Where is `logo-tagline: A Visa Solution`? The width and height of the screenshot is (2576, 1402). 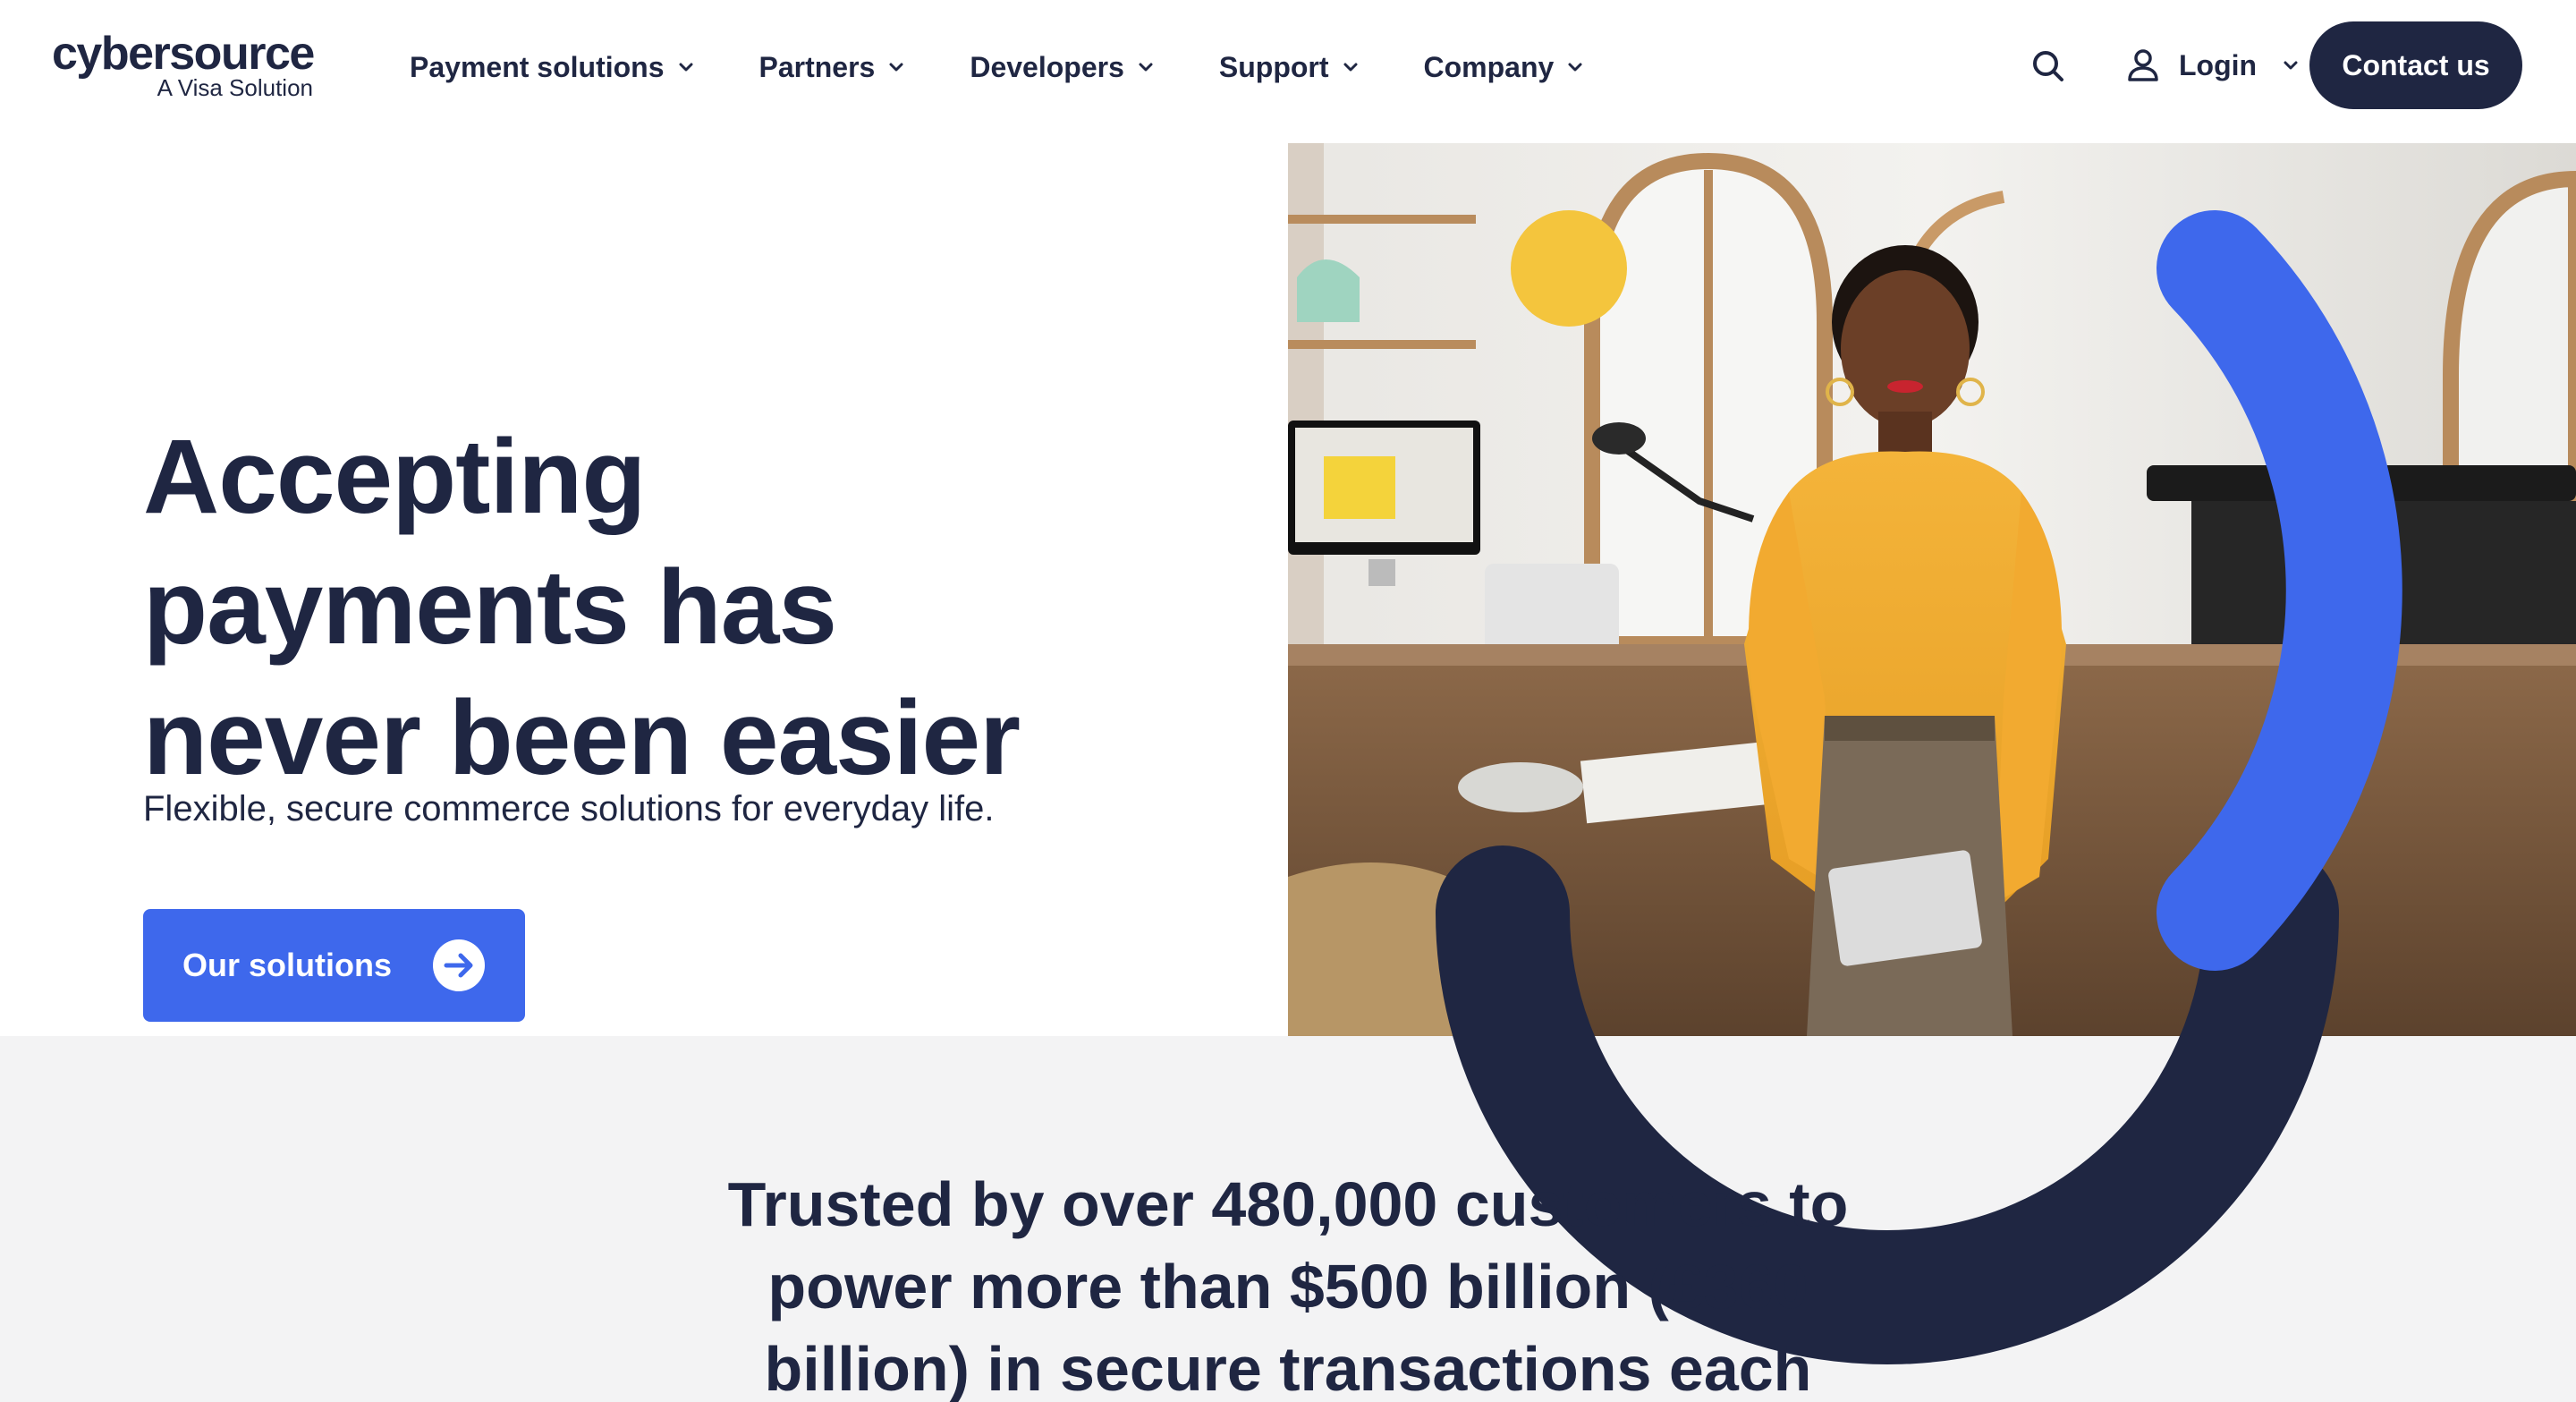
logo-tagline: A Visa Solution is located at coordinates (235, 88).